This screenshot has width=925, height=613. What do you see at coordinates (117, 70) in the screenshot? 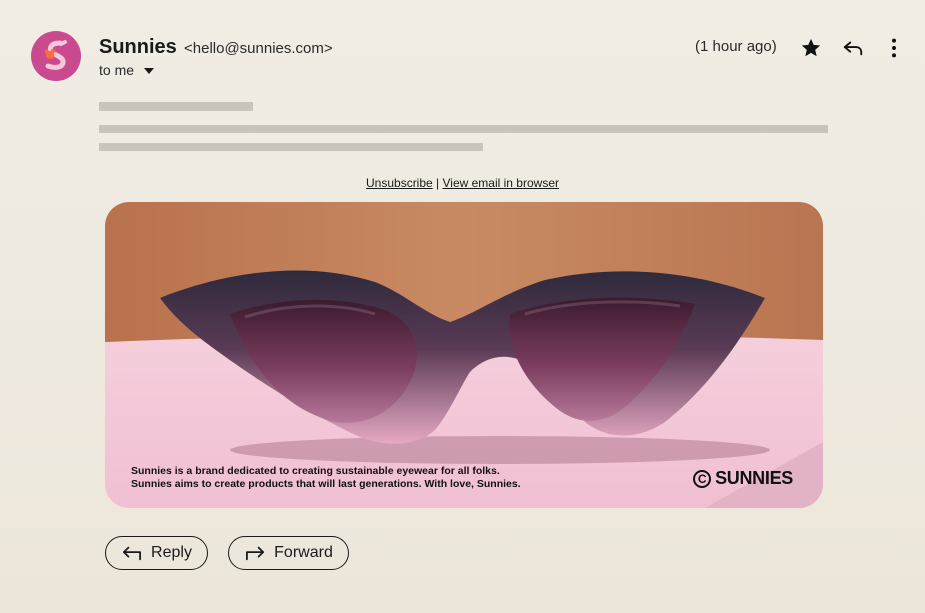
I see `recipient-label: to me` at bounding box center [117, 70].